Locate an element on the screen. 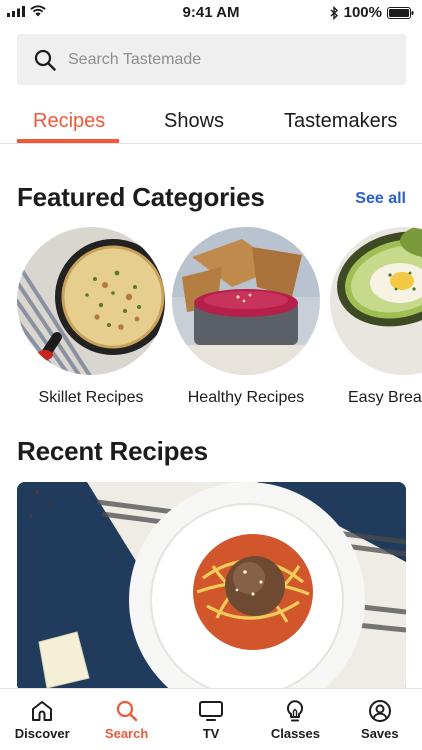 The image size is (422, 750). category-label: Healthy Recipes is located at coordinates (246, 397).